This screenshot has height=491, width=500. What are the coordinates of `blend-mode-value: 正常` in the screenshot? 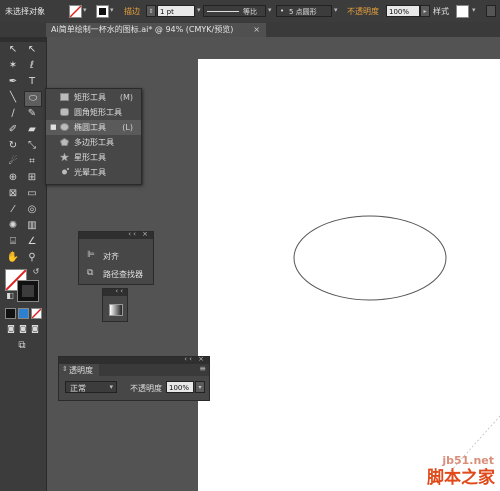 It's located at (78, 388).